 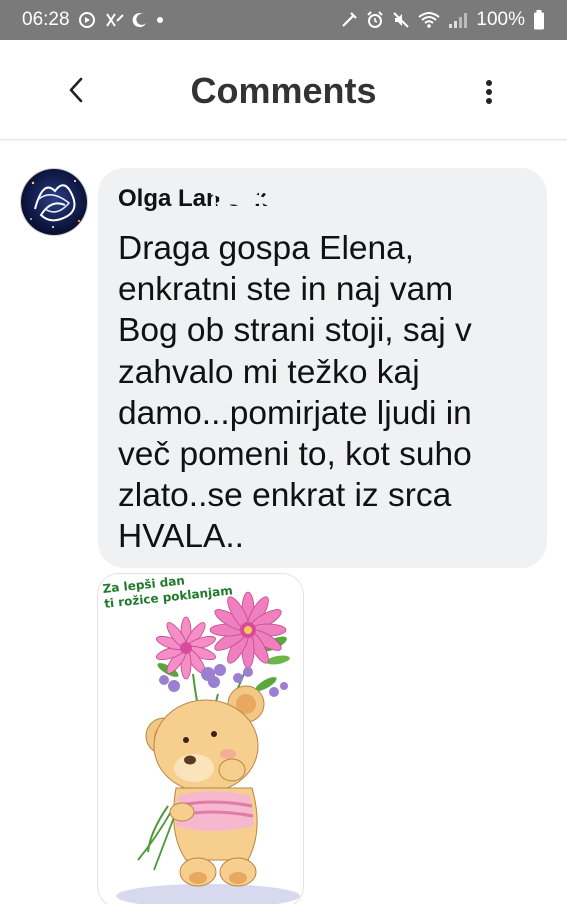 I want to click on battery-level: 100%, so click(x=500, y=19).